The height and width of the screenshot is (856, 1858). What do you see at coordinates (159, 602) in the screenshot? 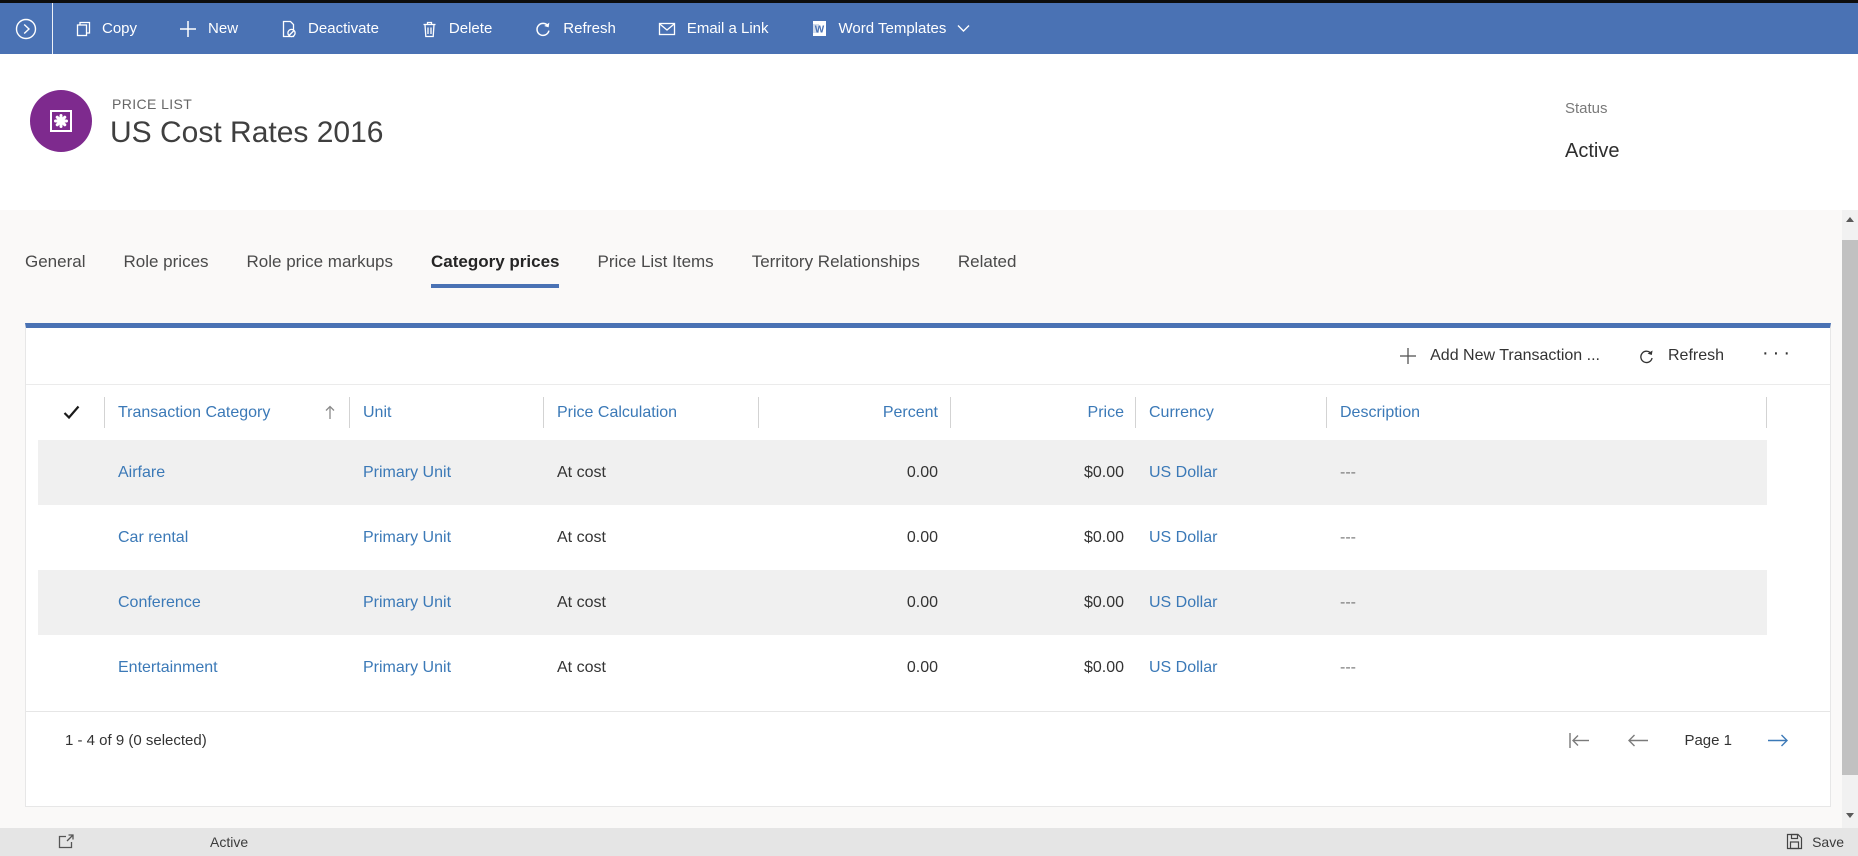
I see `cell-transaction-category-link: Conference` at bounding box center [159, 602].